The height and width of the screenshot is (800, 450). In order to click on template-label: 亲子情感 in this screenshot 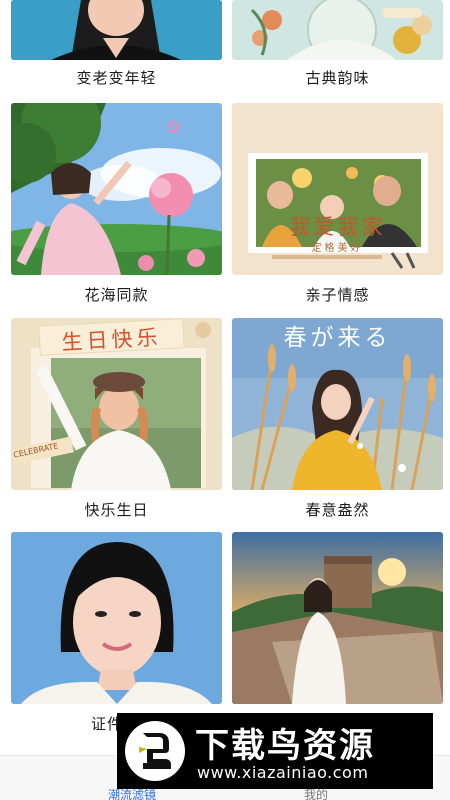, I will do `click(337, 295)`.